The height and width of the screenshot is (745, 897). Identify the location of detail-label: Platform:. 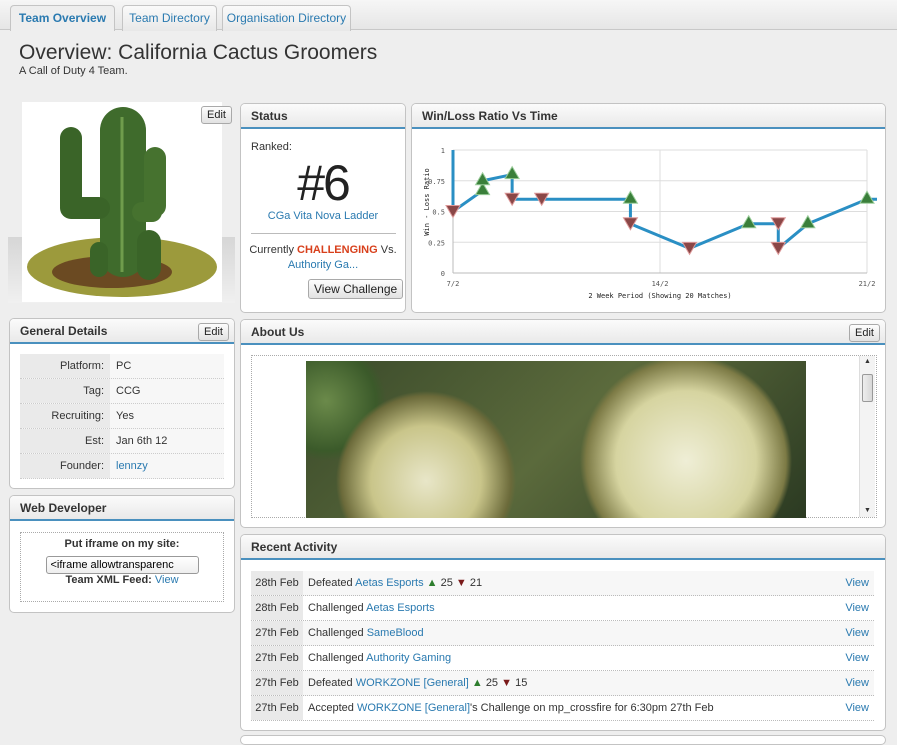
(65, 366).